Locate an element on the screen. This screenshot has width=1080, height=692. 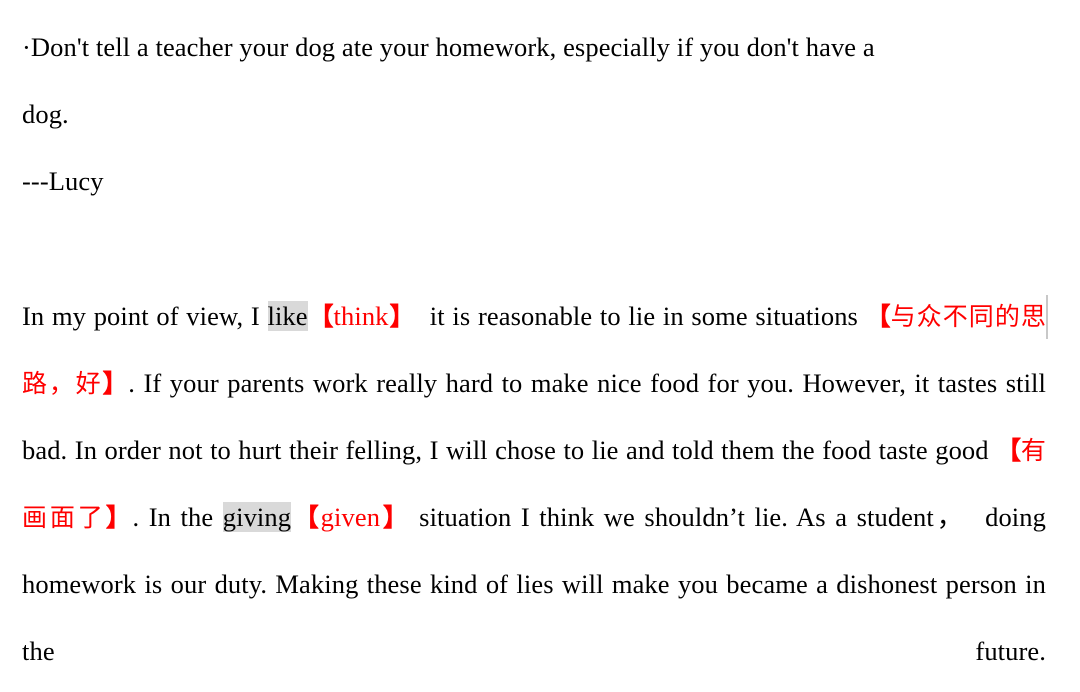
quote-attribution: ---Lucy is located at coordinates (63, 181).